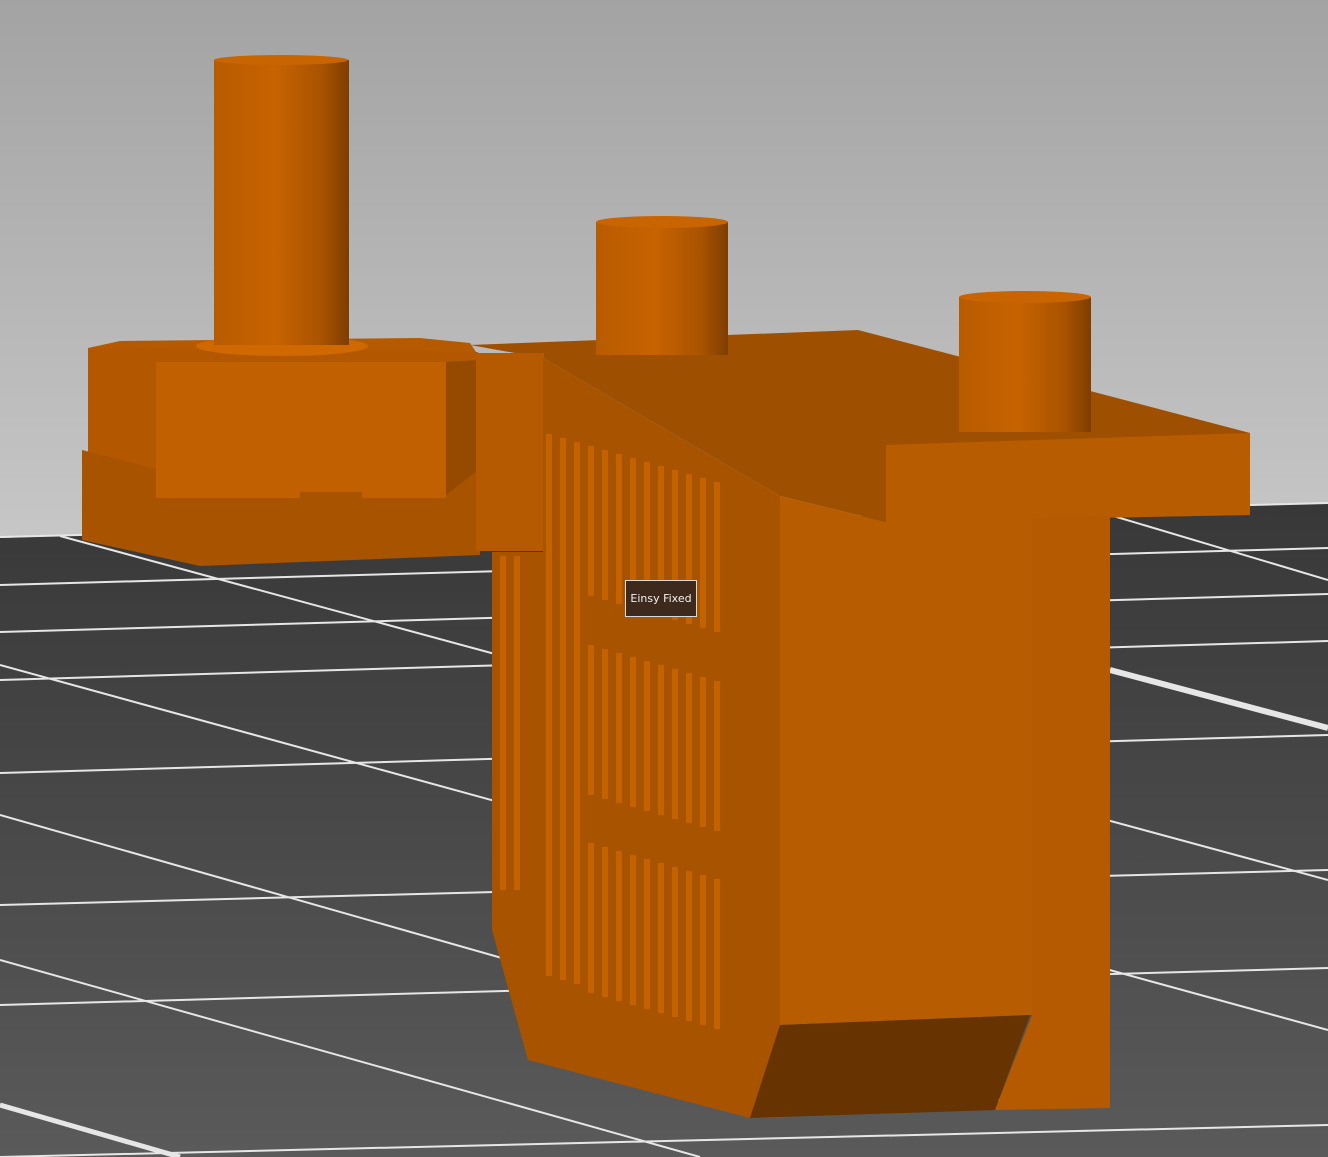 The width and height of the screenshot is (1328, 1157). Describe the element at coordinates (890, 1066) in the screenshot. I see `enclosure-bottom-recess` at that location.